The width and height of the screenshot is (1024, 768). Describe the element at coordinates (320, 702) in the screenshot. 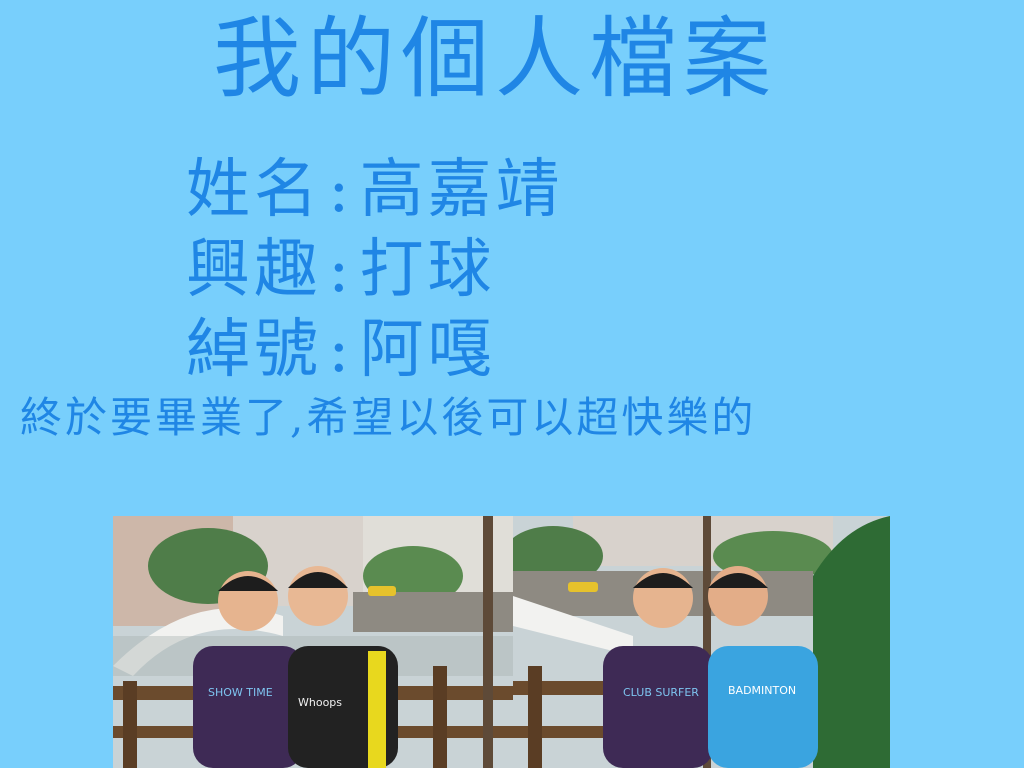

I see `shirt-text-right: Whoops` at that location.